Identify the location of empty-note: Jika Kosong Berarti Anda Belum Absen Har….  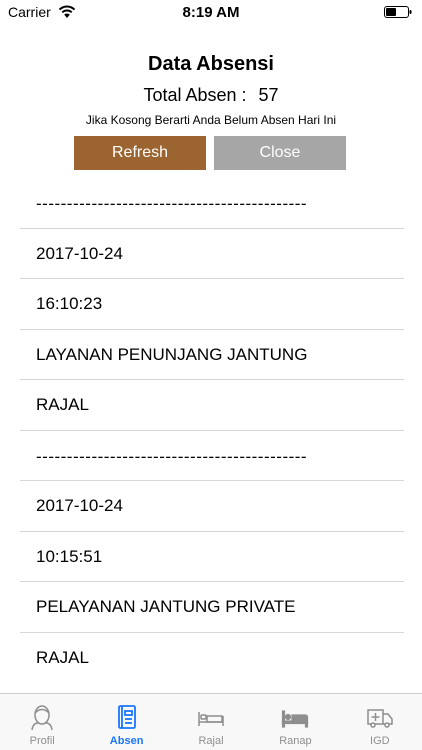
(211, 120).